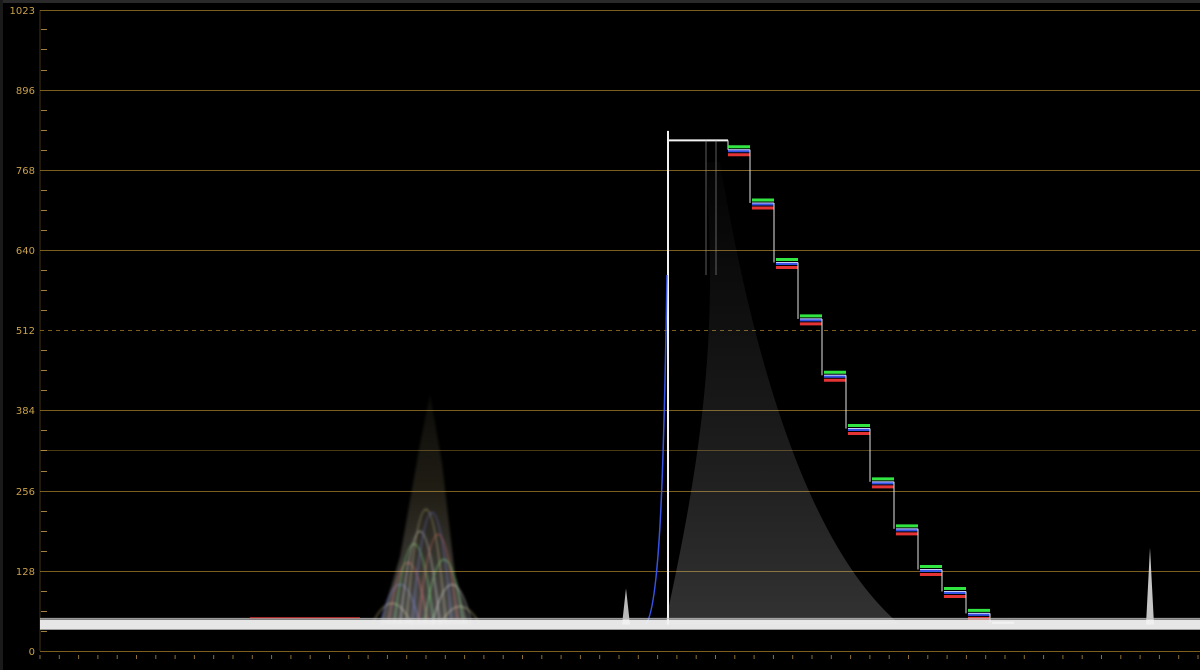 This screenshot has width=1200, height=670. I want to click on y-tick-label-0: 0, so click(32, 652).